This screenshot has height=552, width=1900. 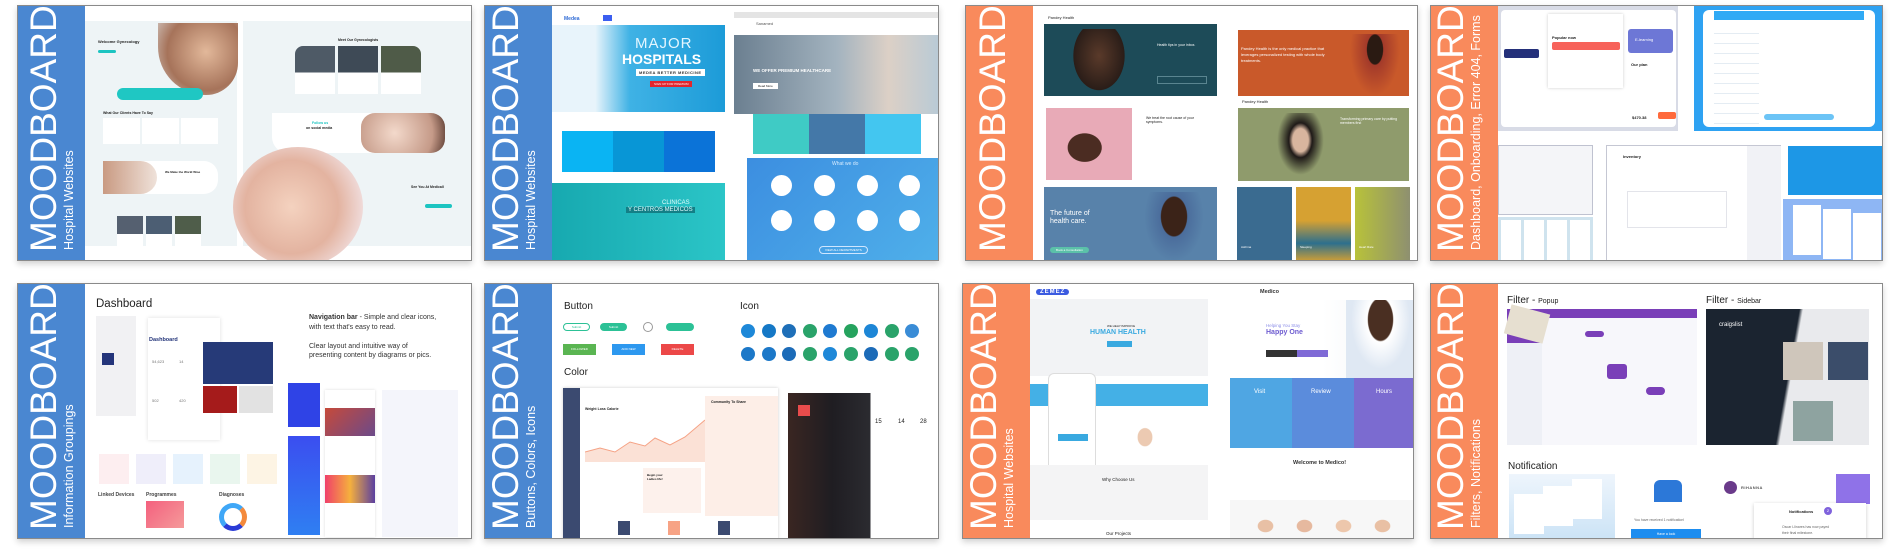 I want to click on filter-popup-image, so click(x=1600, y=374).